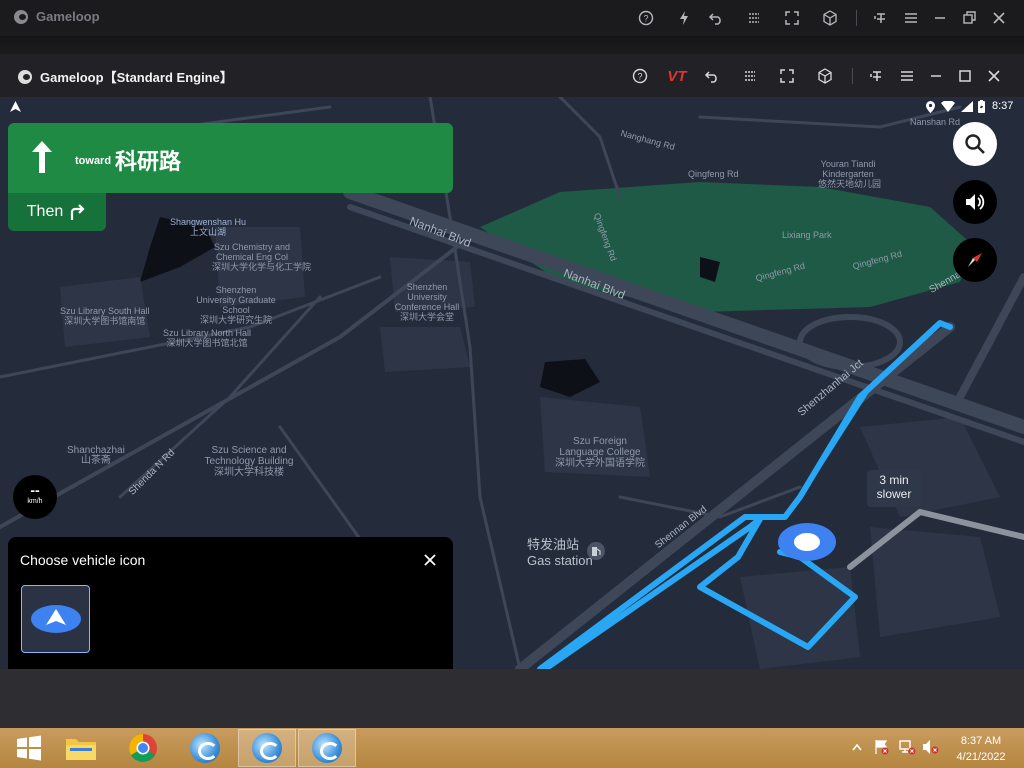 Image resolution: width=1024 pixels, height=768 pixels. What do you see at coordinates (850, 174) in the screenshot?
I see `place-label-youran: Youran Tiandi Kindergarten 悠然天地幼儿园` at bounding box center [850, 174].